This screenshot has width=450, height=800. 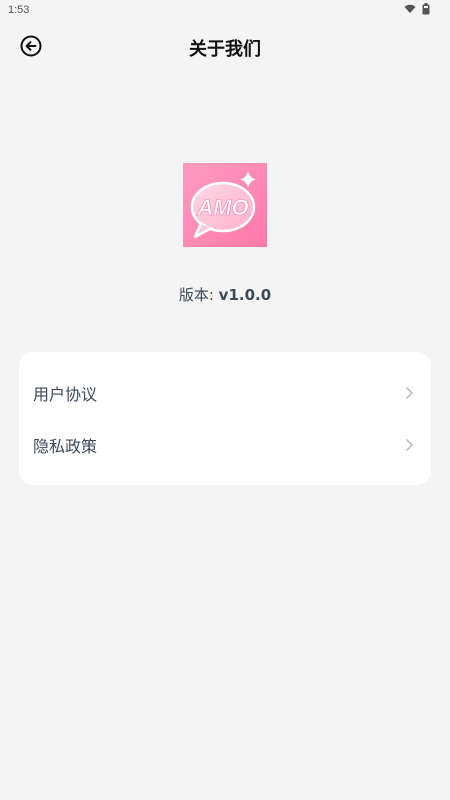 I want to click on header: 关于我们, so click(x=225, y=46).